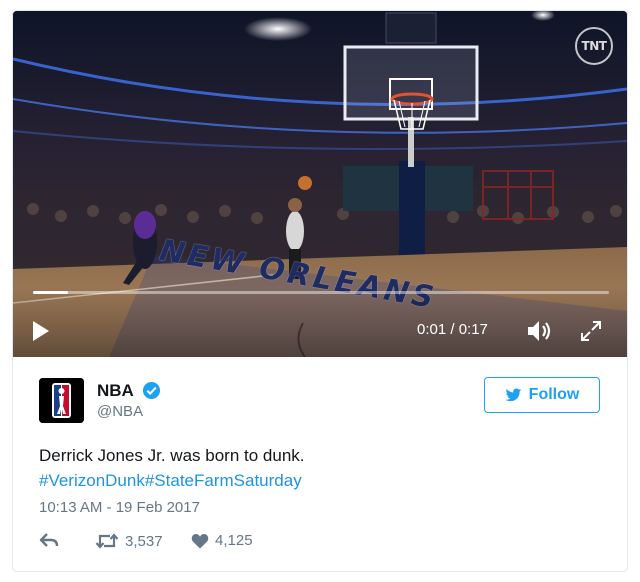  What do you see at coordinates (539, 331) in the screenshot?
I see `volume-icon` at bounding box center [539, 331].